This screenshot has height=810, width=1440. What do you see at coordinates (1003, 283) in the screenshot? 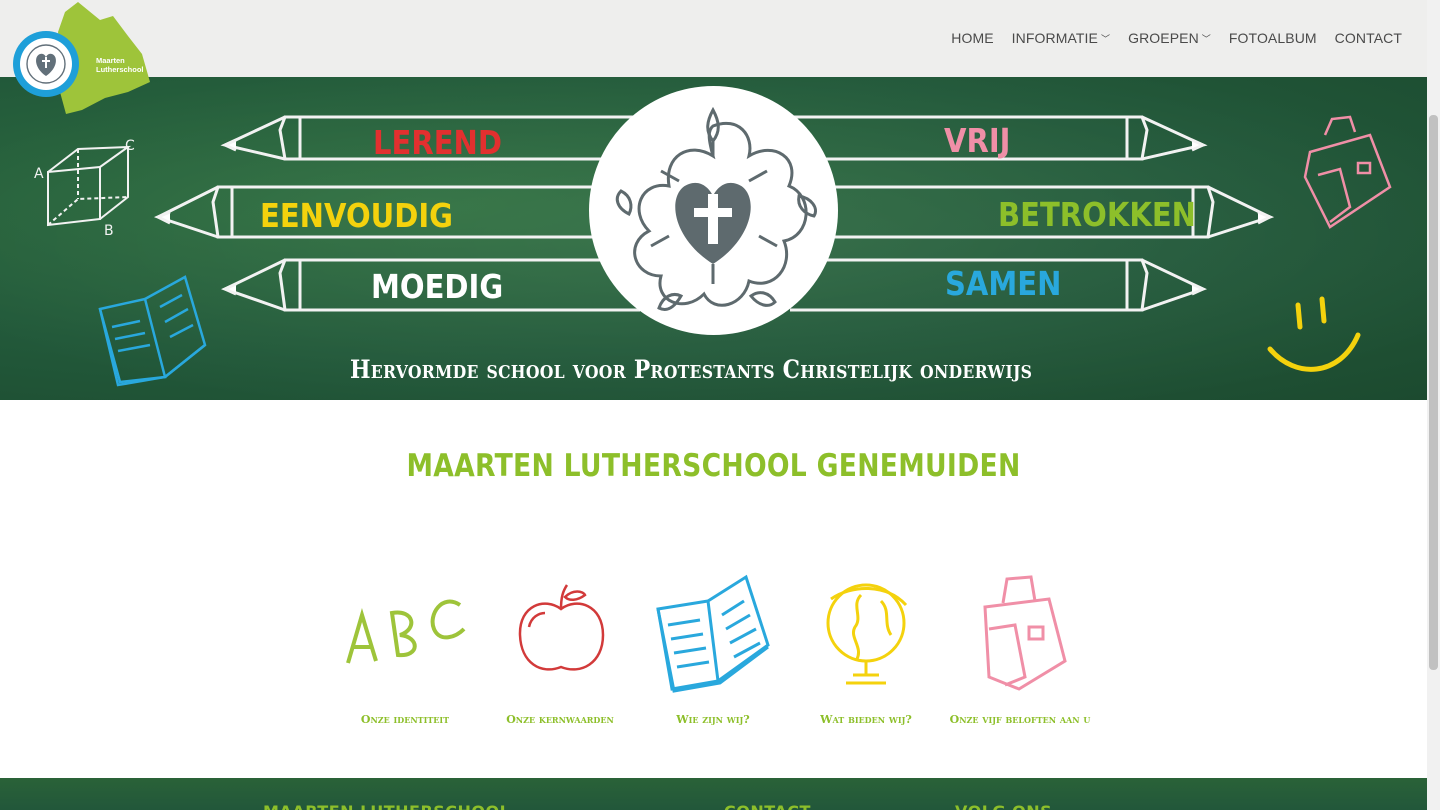
I see `hero-word-samen: SAMEN` at bounding box center [1003, 283].